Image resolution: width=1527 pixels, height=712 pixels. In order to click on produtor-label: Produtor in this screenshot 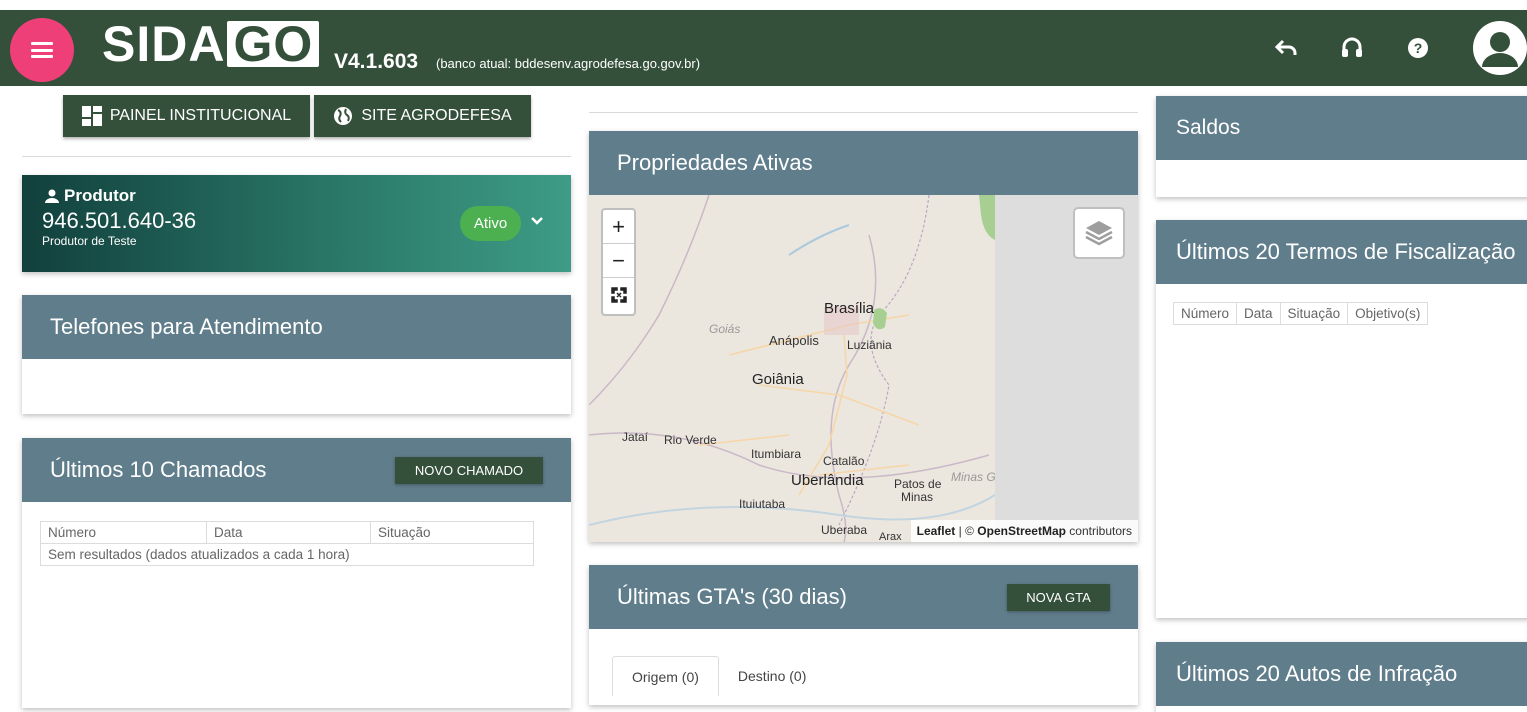, I will do `click(100, 195)`.